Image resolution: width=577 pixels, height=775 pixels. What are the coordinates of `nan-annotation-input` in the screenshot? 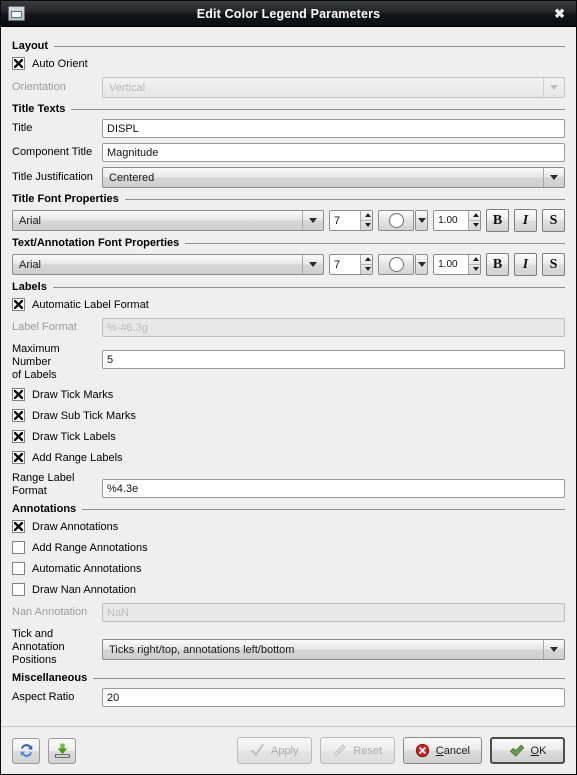 It's located at (333, 612).